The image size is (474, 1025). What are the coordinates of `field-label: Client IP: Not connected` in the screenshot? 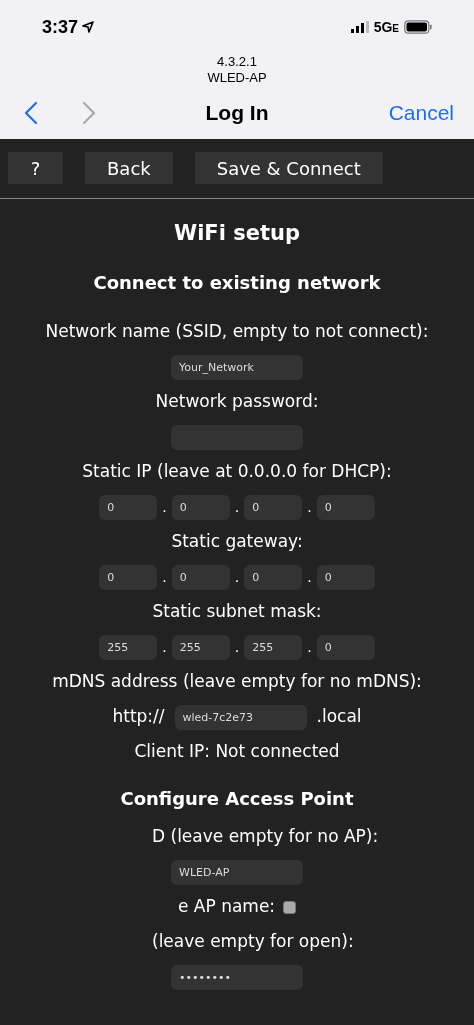 It's located at (237, 752).